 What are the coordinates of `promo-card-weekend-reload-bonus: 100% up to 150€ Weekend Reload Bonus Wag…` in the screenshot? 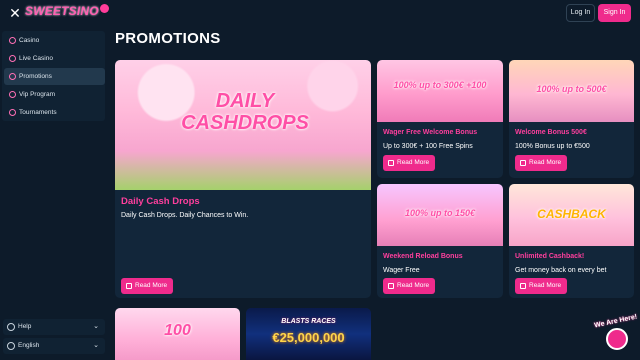 It's located at (440, 241).